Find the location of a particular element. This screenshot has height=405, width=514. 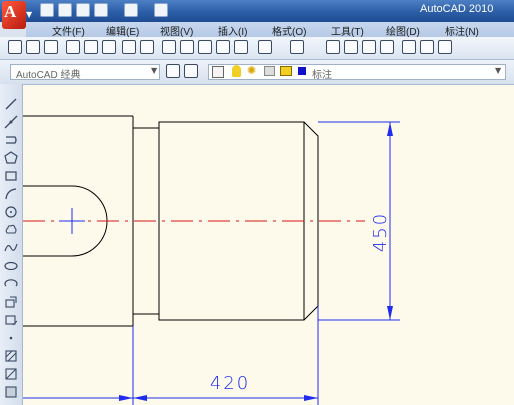

save-file-icon is located at coordinates (51, 47).